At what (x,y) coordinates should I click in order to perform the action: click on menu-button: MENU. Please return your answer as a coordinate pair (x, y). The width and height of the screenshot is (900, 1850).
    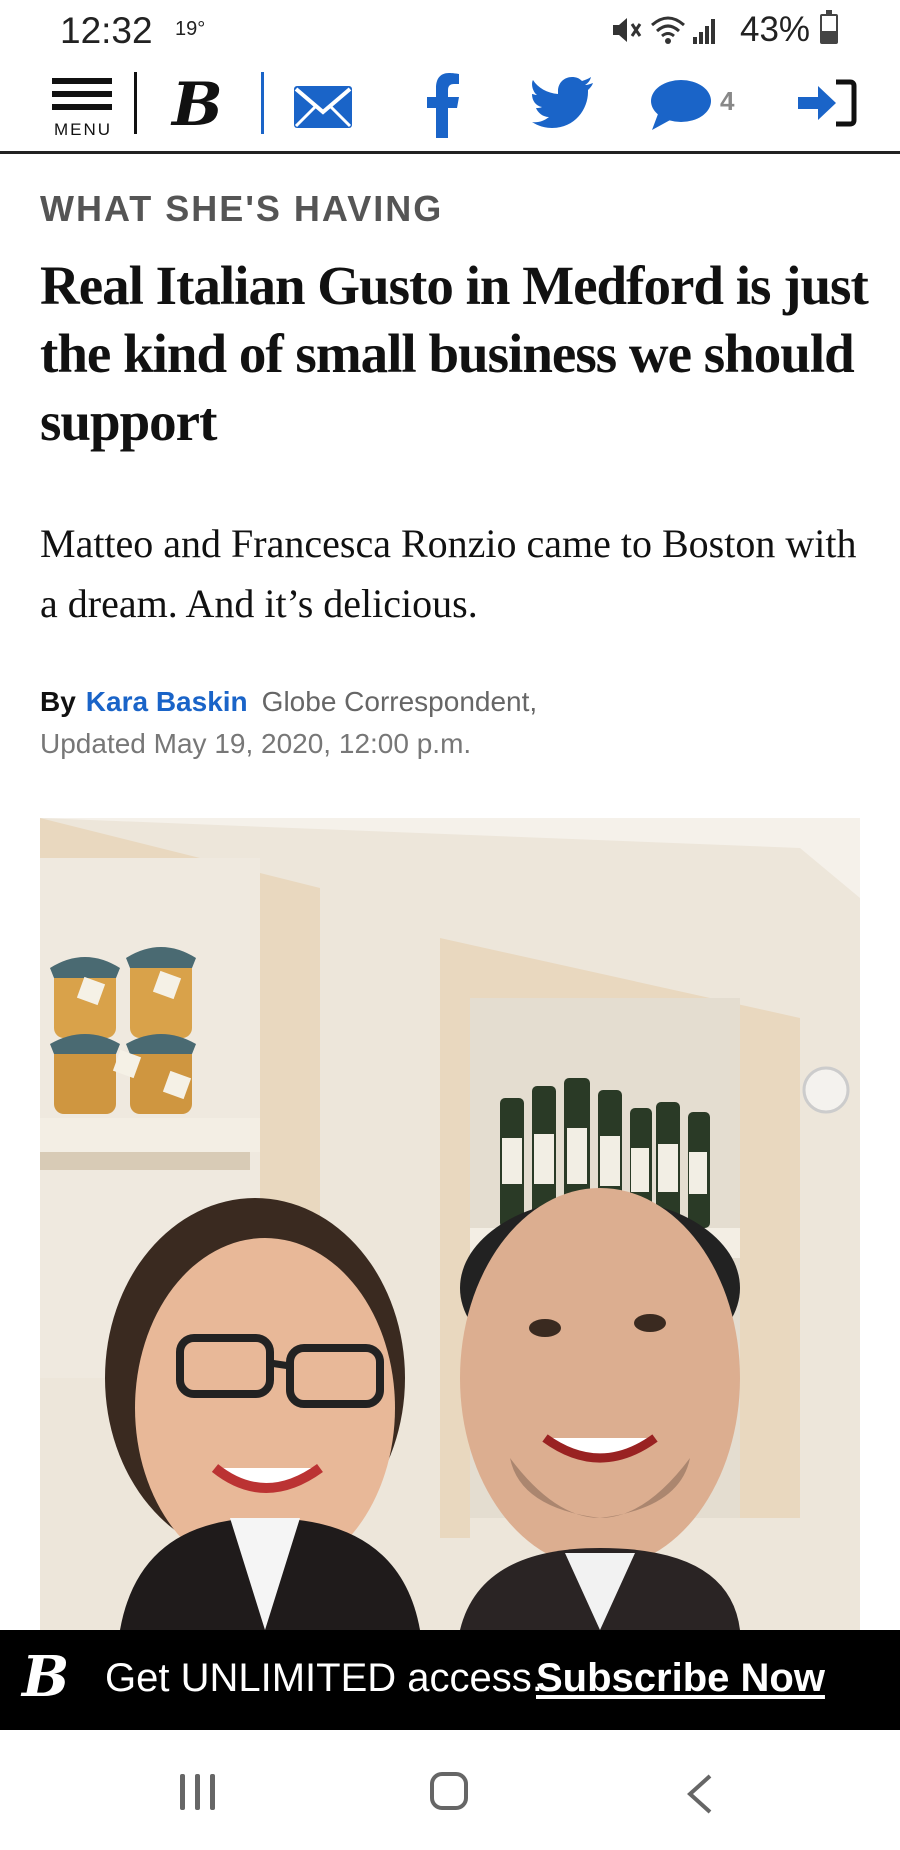
    Looking at the image, I should click on (83, 108).